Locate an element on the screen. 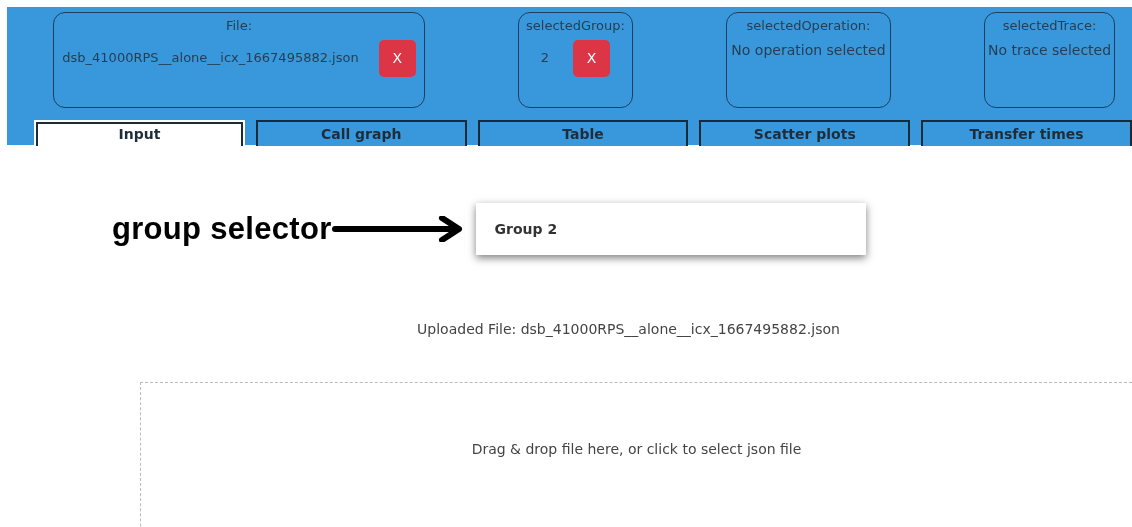 The width and height of the screenshot is (1132, 527). tab: Table is located at coordinates (583, 133).